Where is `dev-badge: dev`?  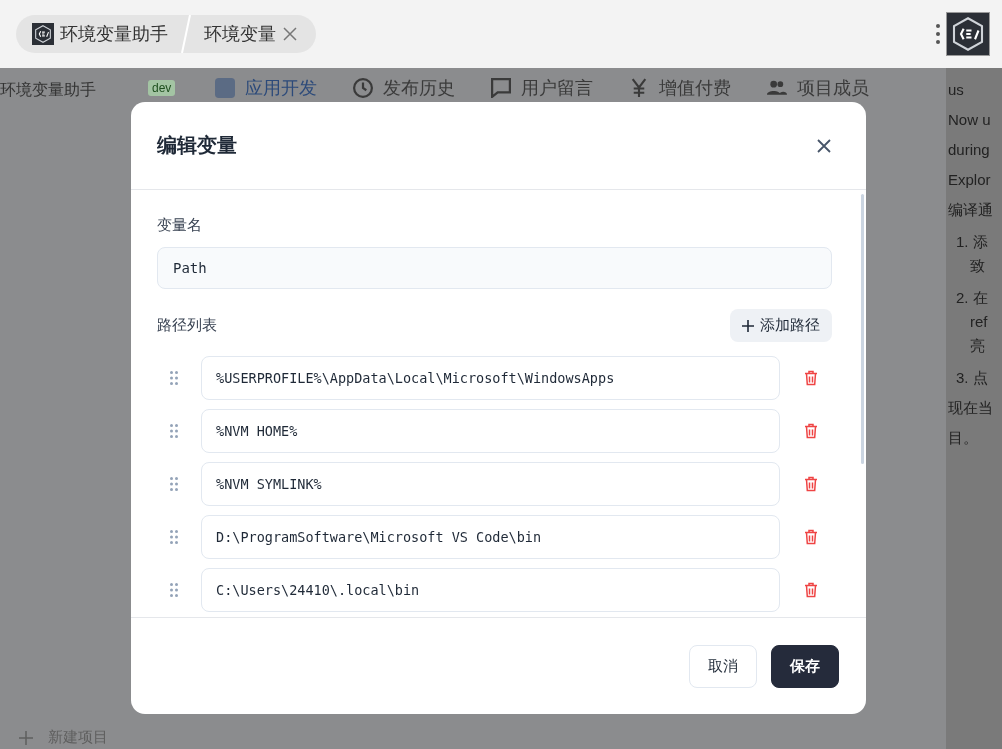
dev-badge: dev is located at coordinates (162, 88).